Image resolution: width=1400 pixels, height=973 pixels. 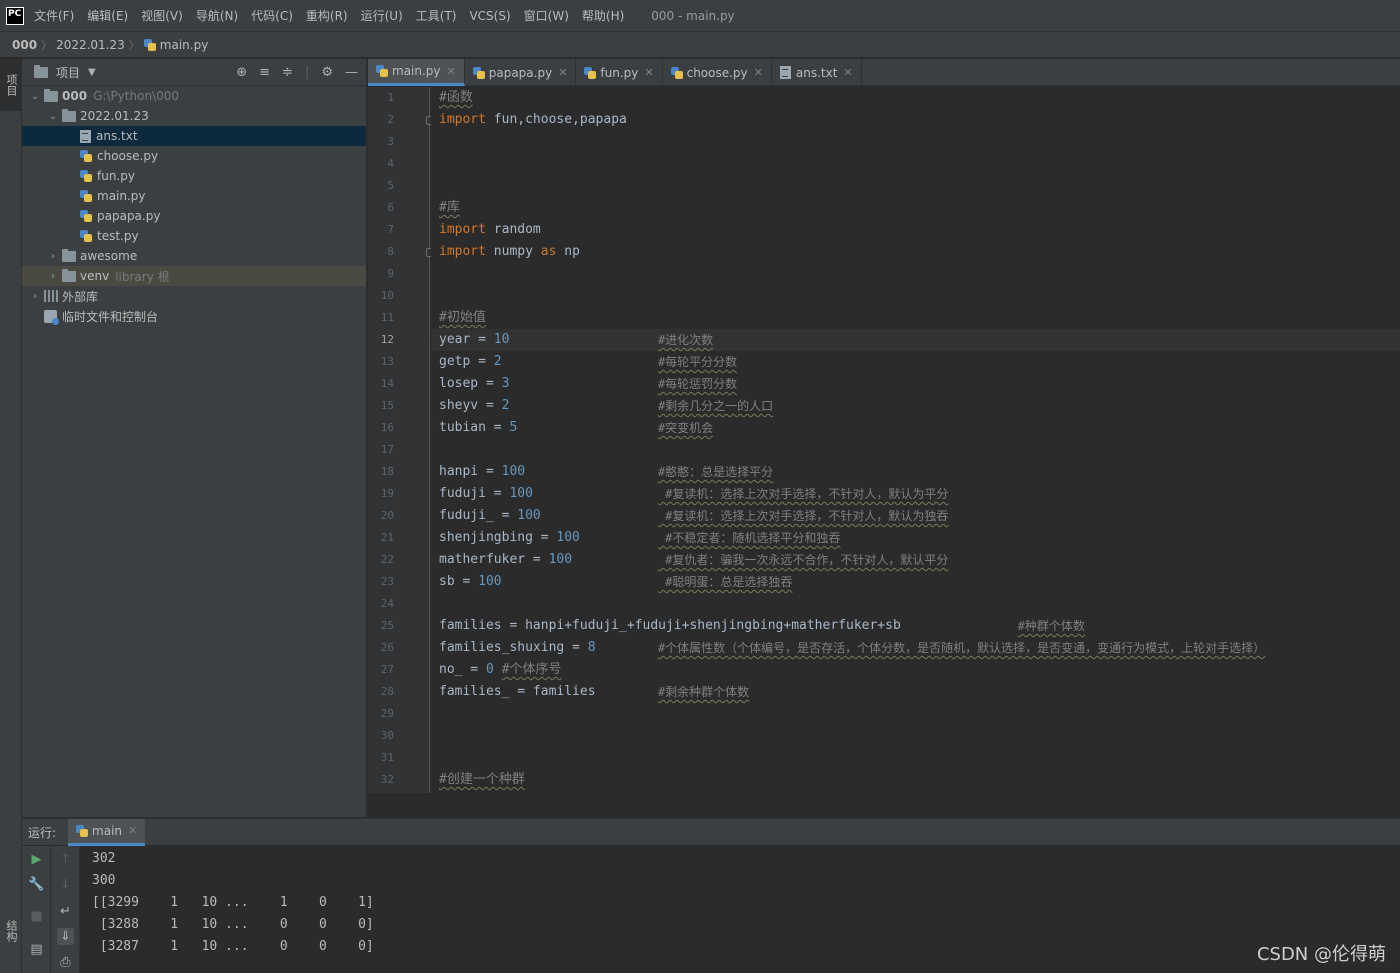 I want to click on inline-comment: #剩余几分之一的人口, so click(x=715, y=406).